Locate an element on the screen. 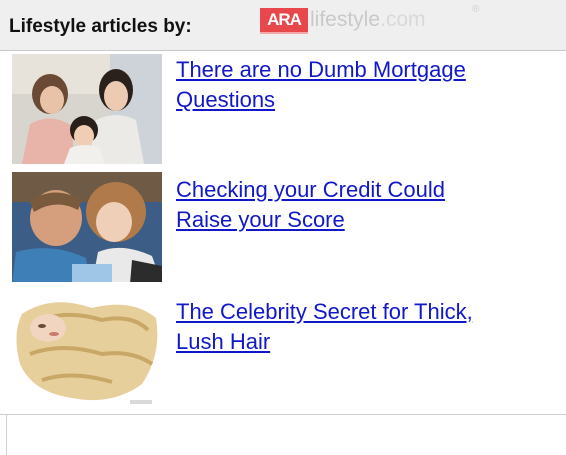 This screenshot has height=455, width=566. footer-panel is located at coordinates (283, 434).